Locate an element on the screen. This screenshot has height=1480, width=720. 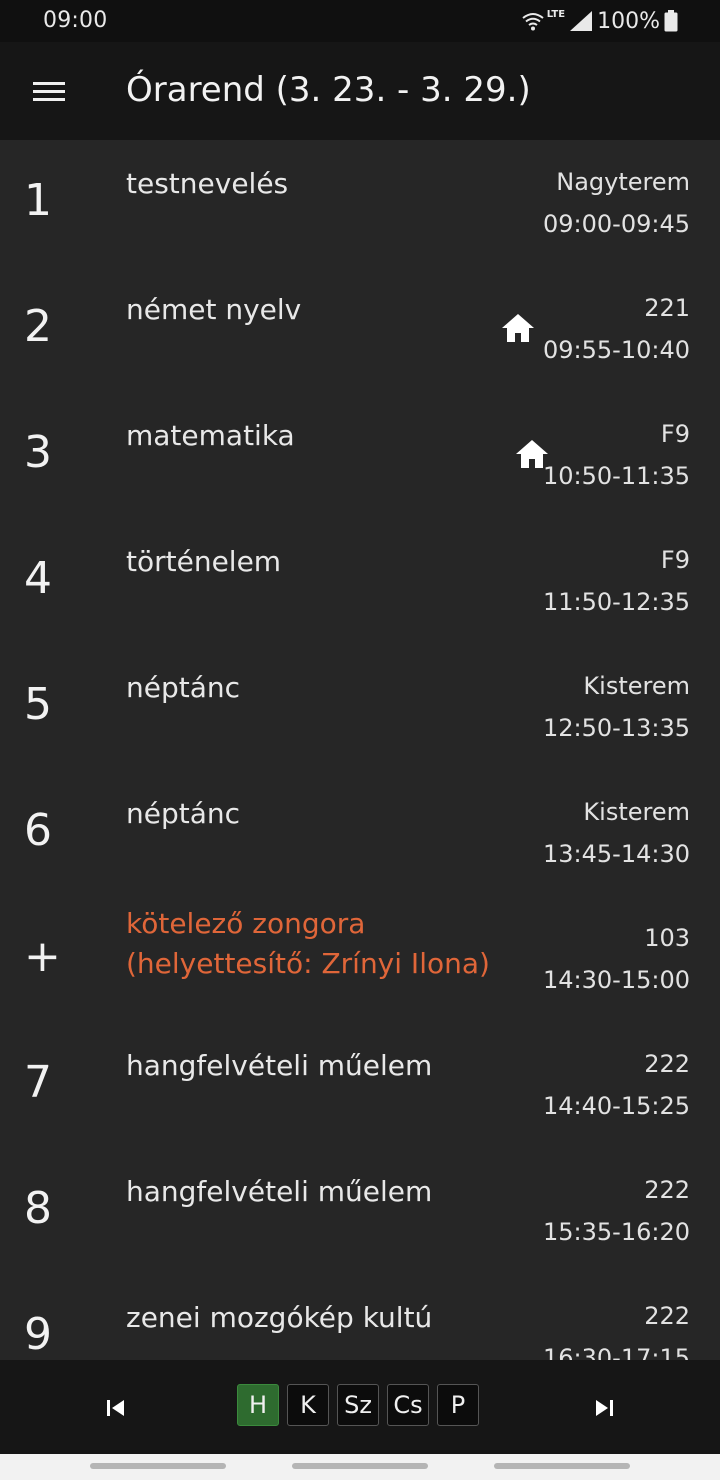
next-week-button is located at coordinates (604, 1408).